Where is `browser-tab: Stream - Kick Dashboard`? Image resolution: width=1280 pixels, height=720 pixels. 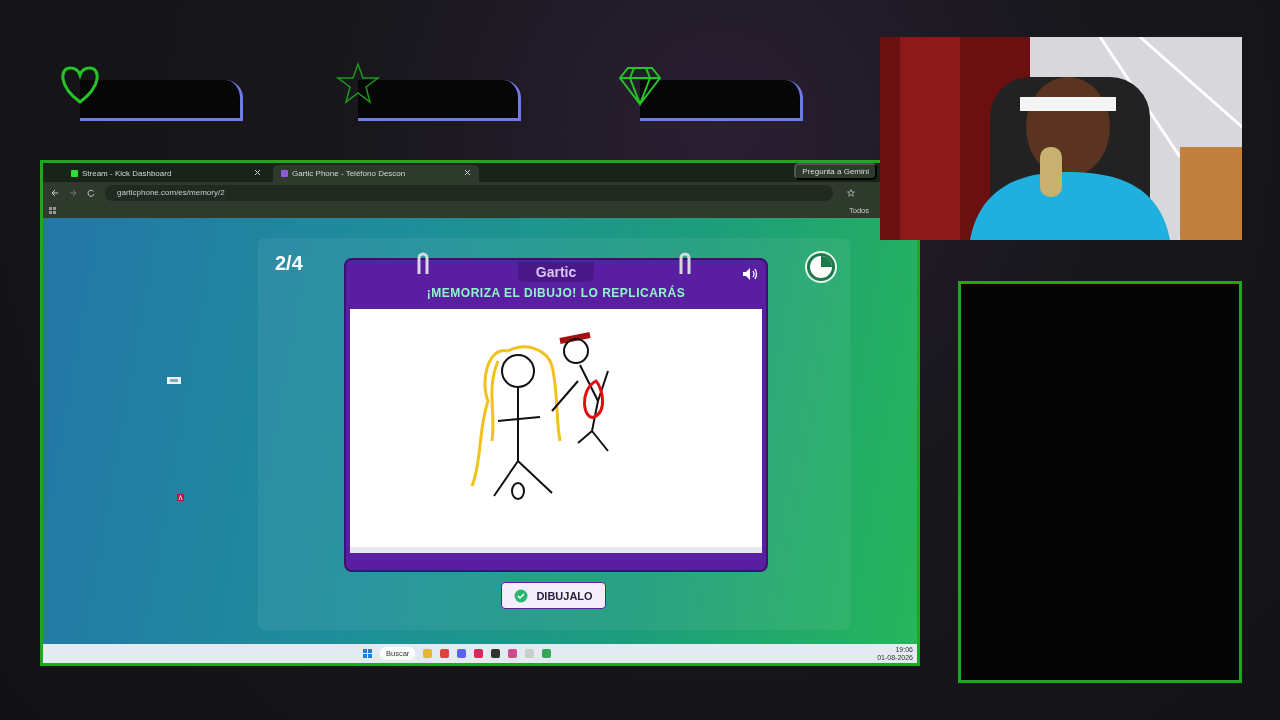 browser-tab: Stream - Kick Dashboard is located at coordinates (166, 173).